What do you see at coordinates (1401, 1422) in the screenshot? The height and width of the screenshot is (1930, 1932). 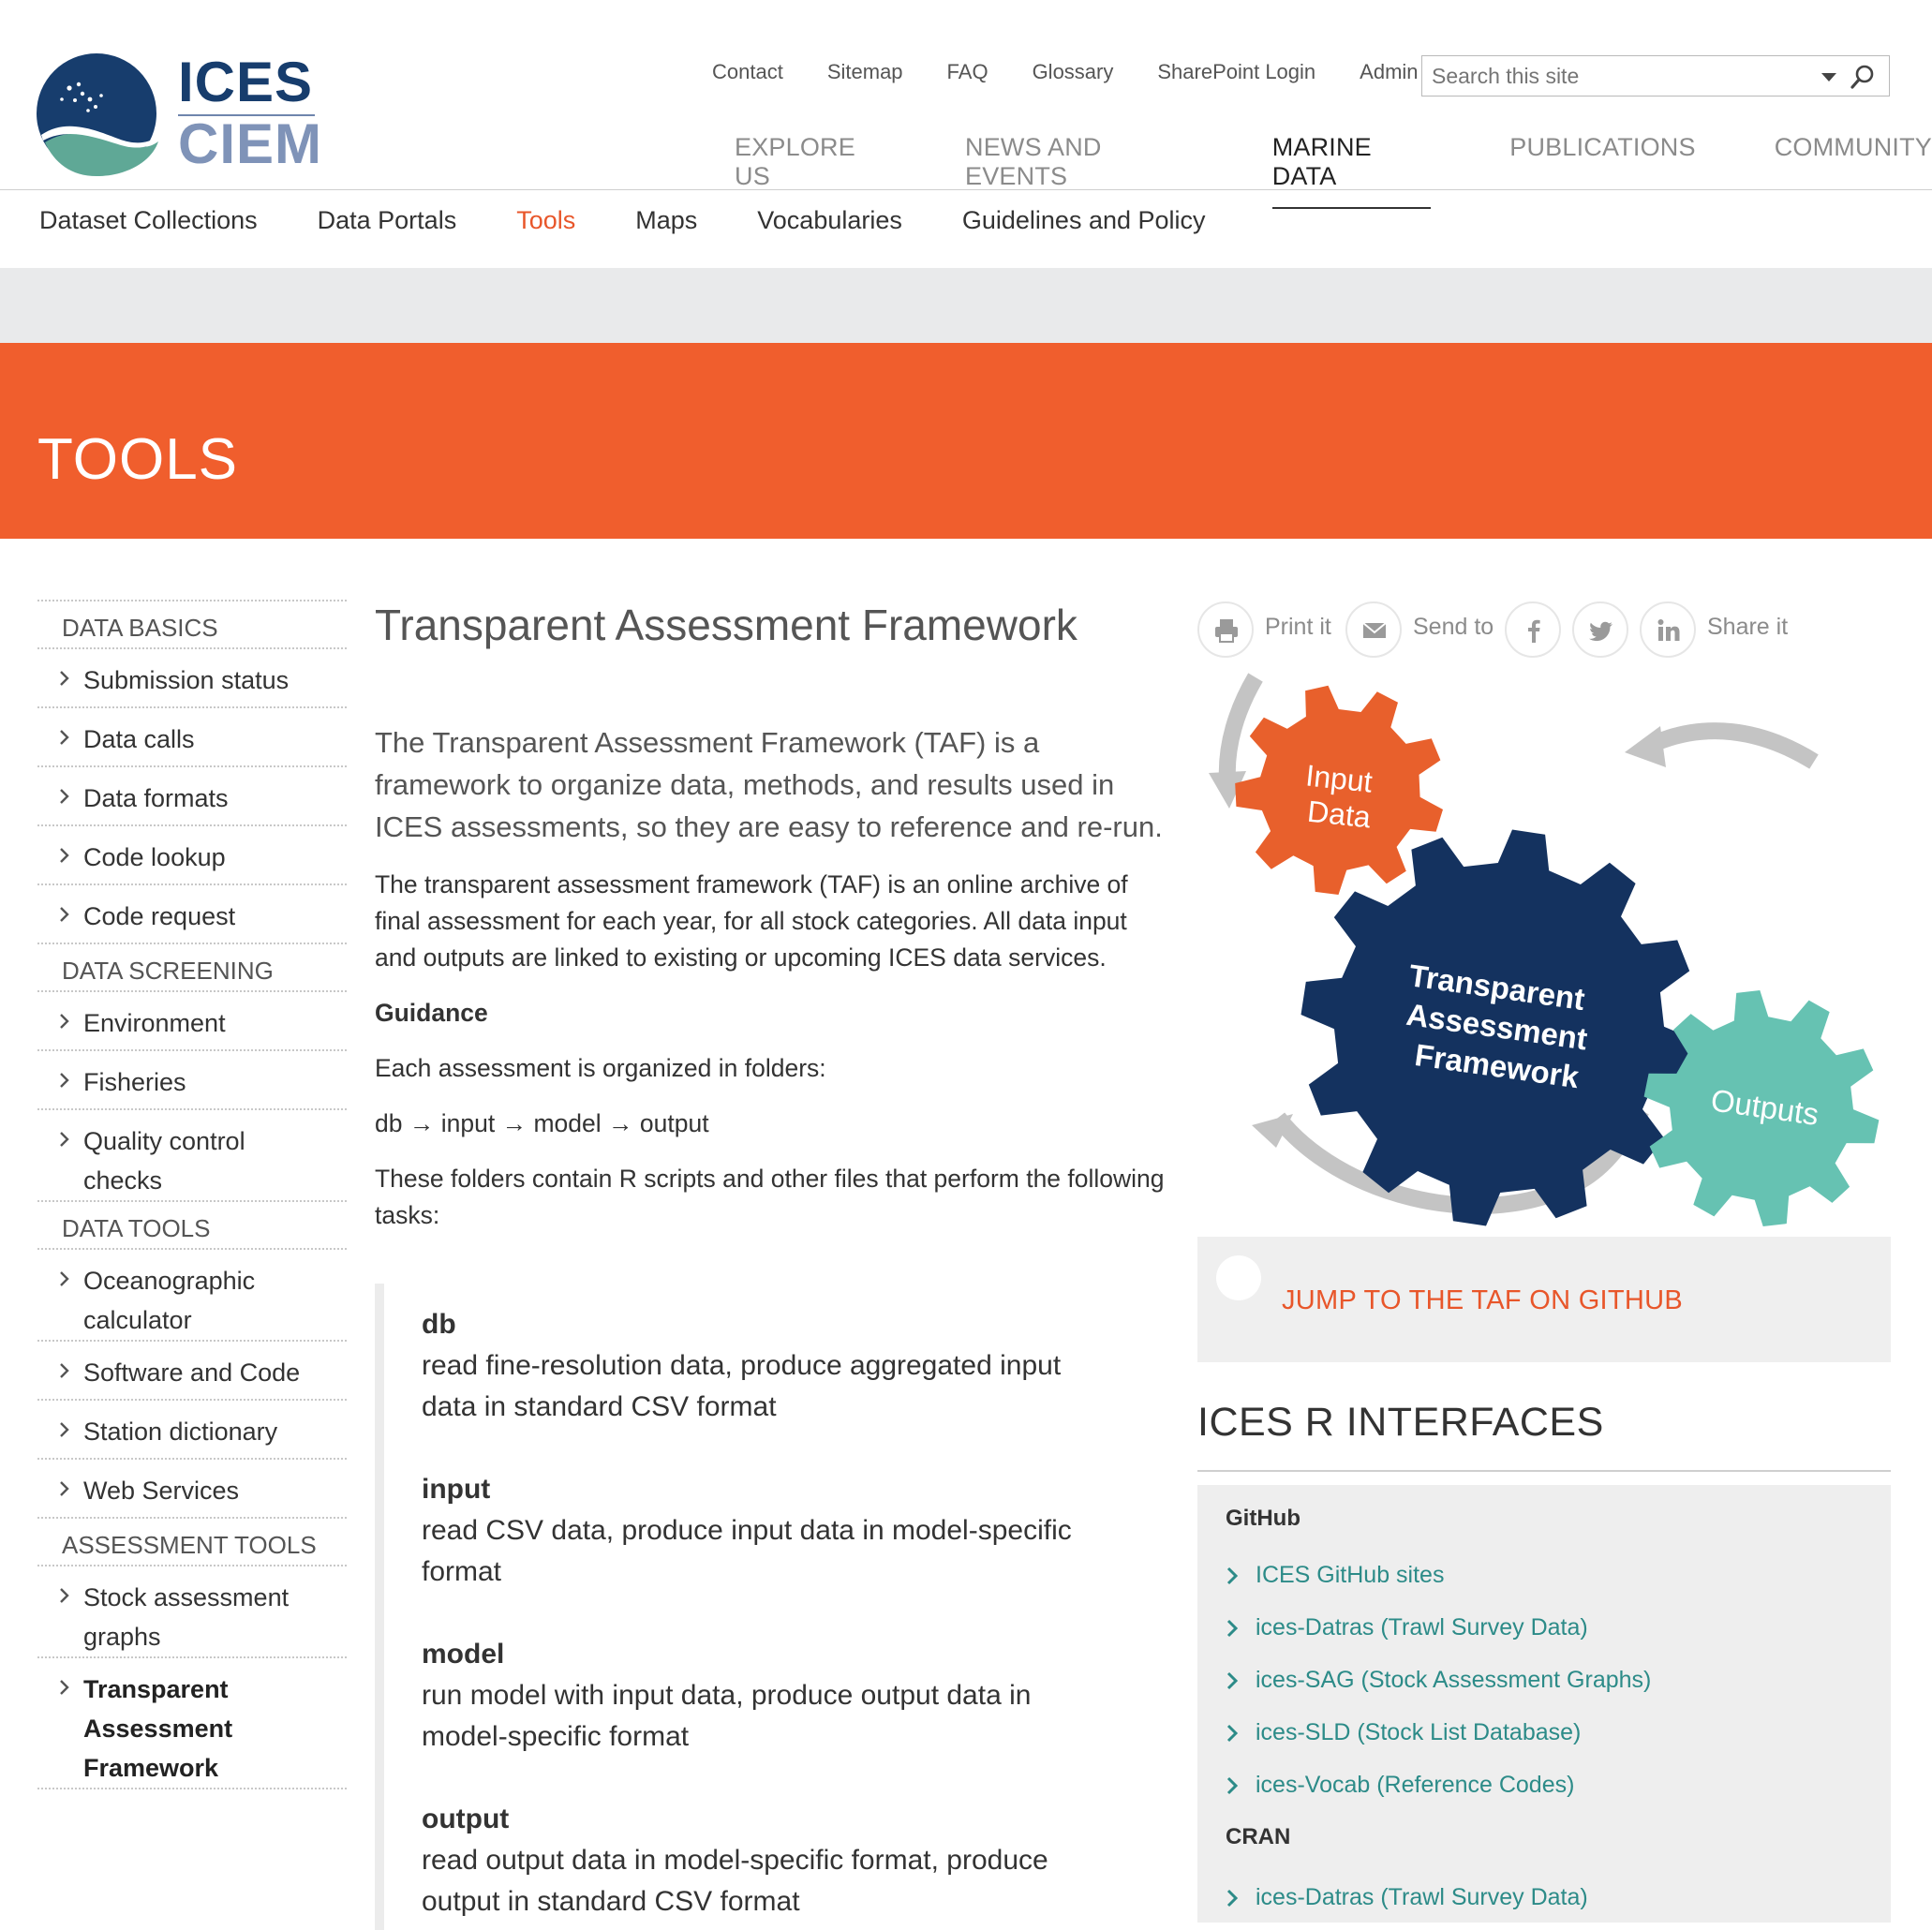 I see `r-interfaces-title: ICES R INTERFACES` at bounding box center [1401, 1422].